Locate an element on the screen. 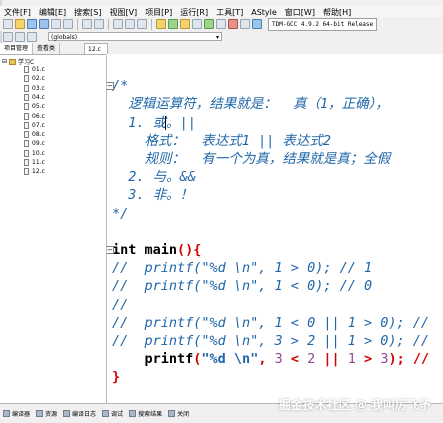 Image resolution: width=443 pixels, height=423 pixels. project-name: 学习C is located at coordinates (26, 62).